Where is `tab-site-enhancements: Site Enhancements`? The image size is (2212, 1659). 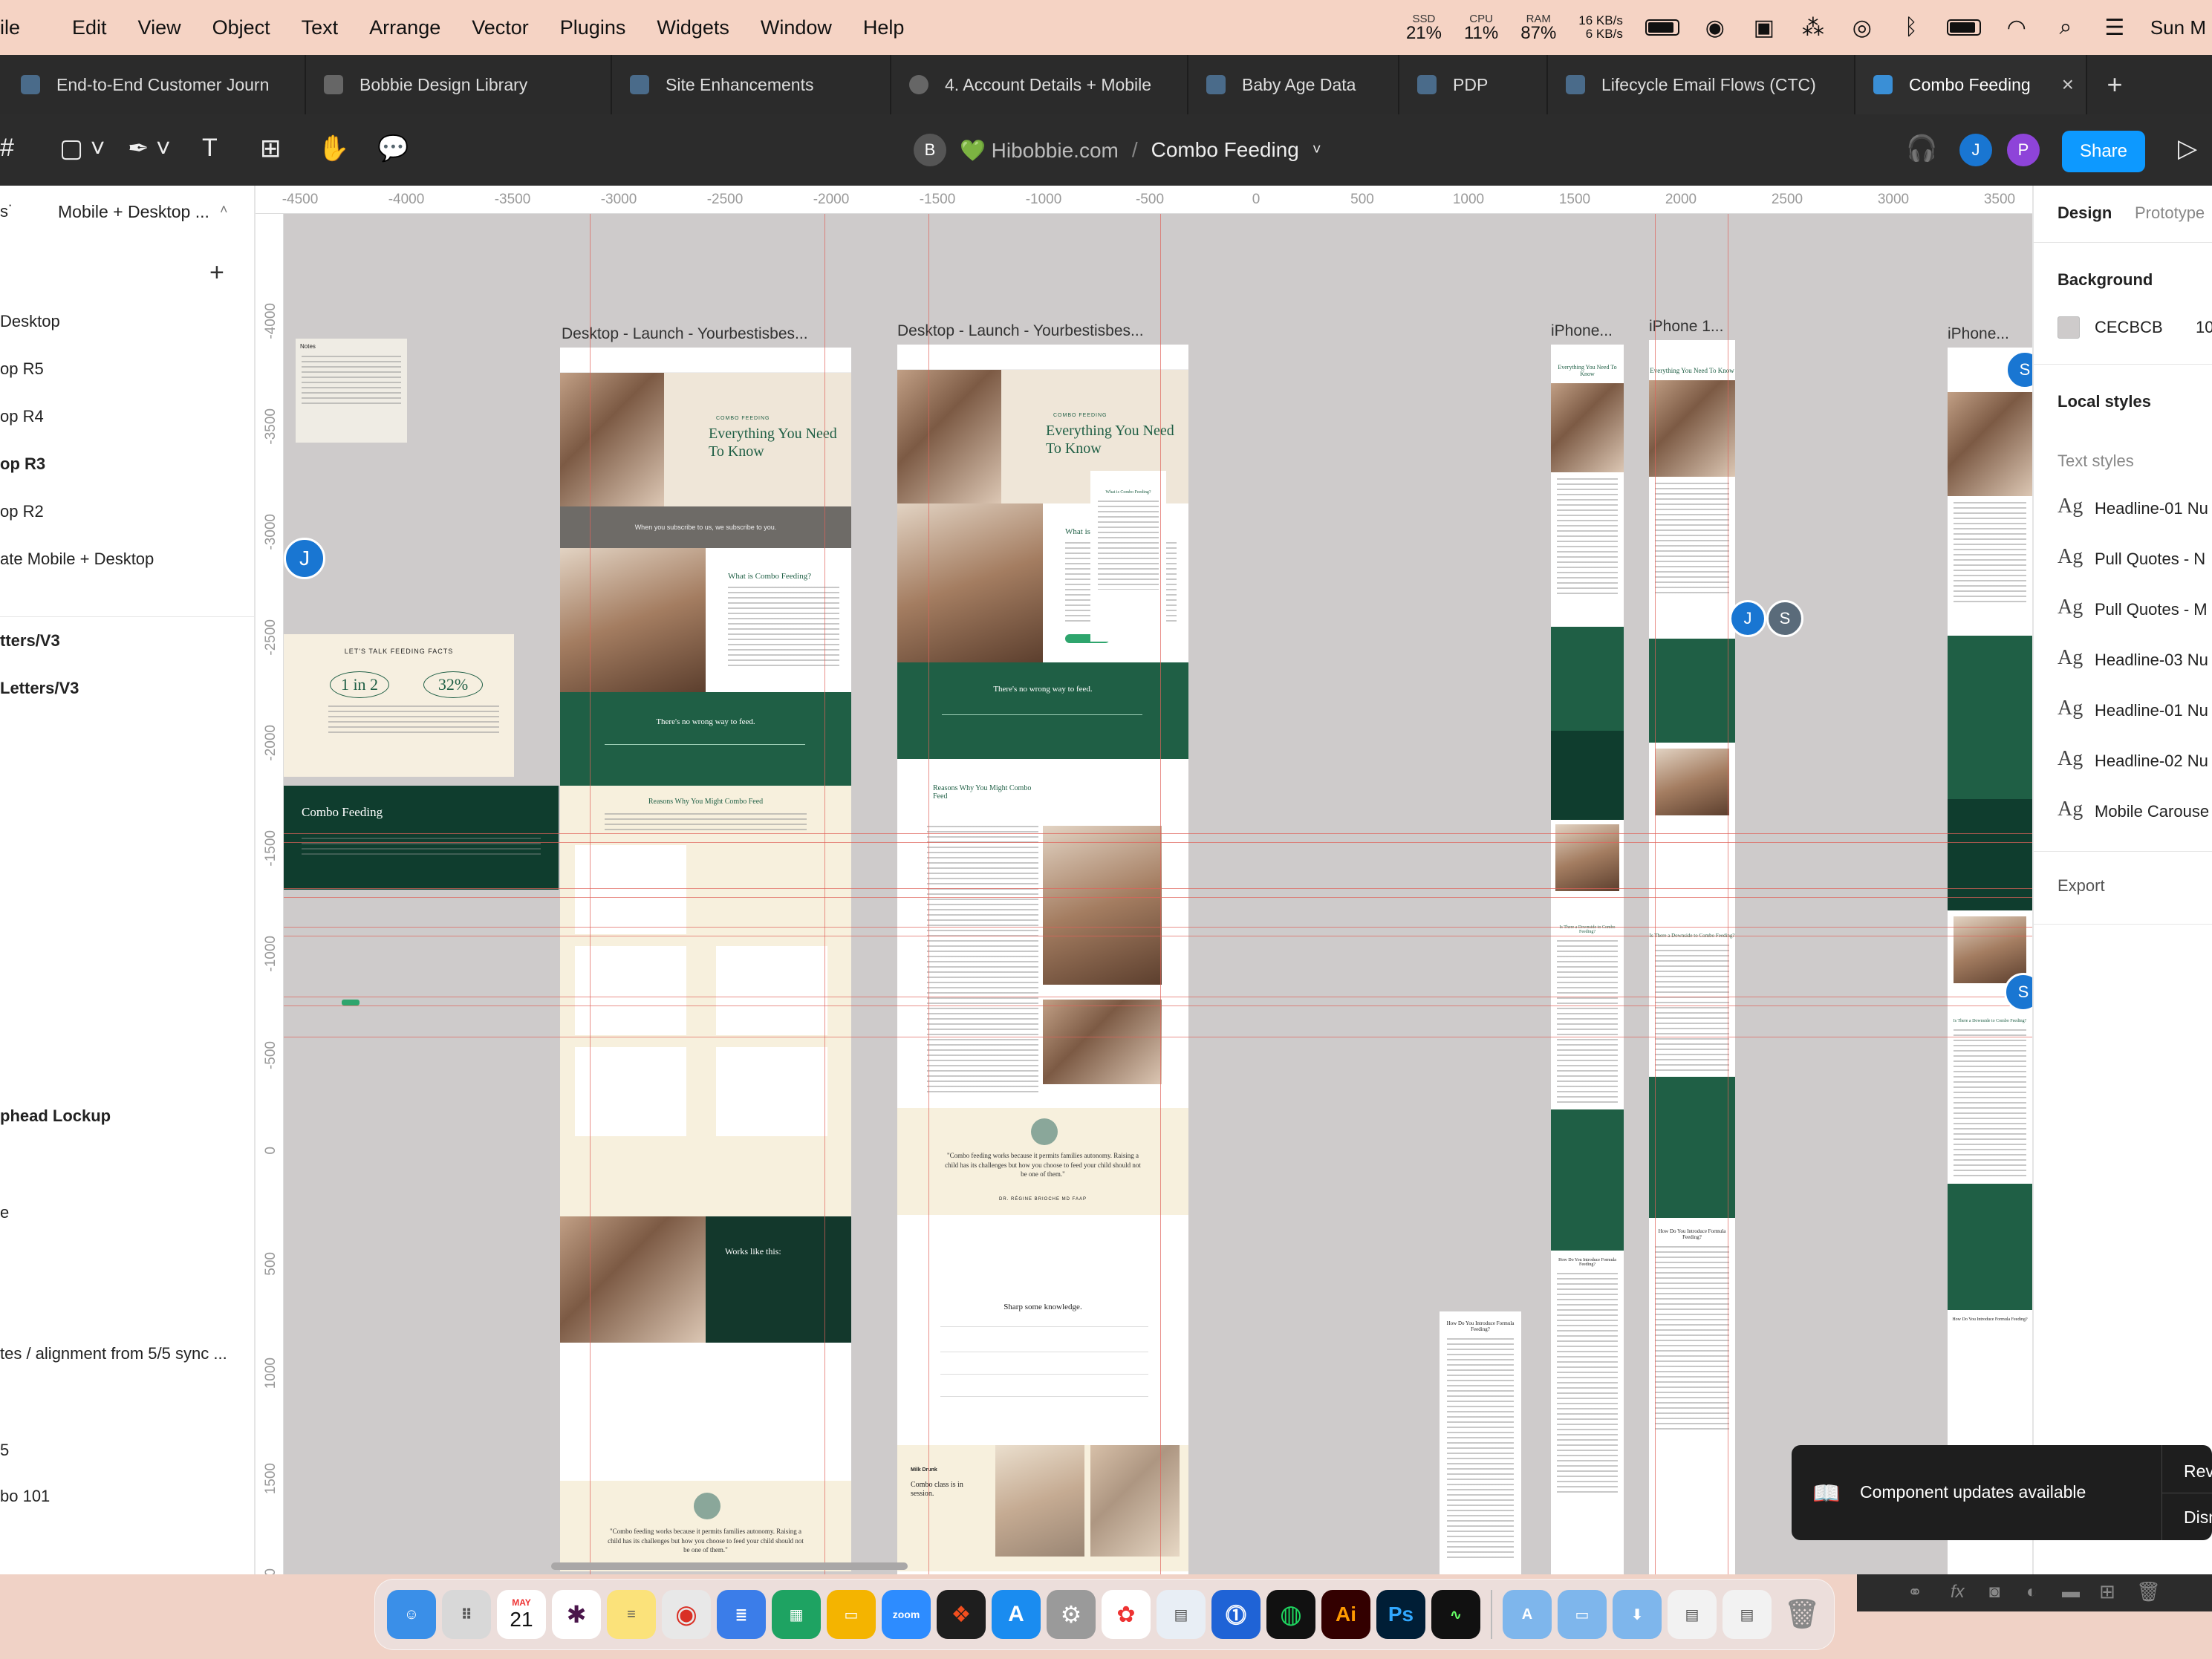 tab-site-enhancements: Site Enhancements is located at coordinates (751, 84).